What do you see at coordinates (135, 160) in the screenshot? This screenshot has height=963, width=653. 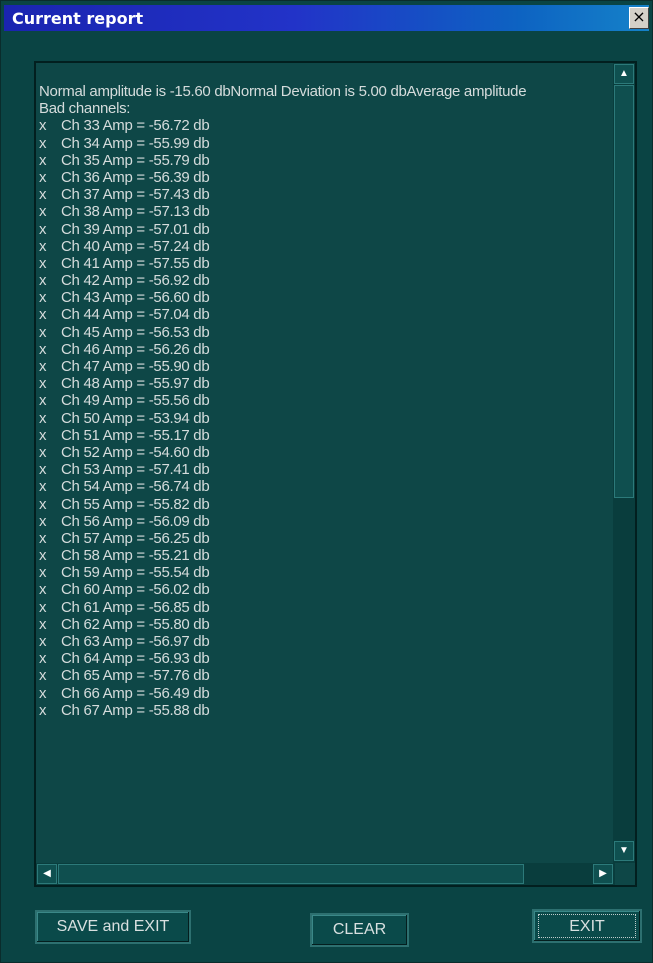 I see `channel-text: Ch 35 Amp = -55.79 db` at bounding box center [135, 160].